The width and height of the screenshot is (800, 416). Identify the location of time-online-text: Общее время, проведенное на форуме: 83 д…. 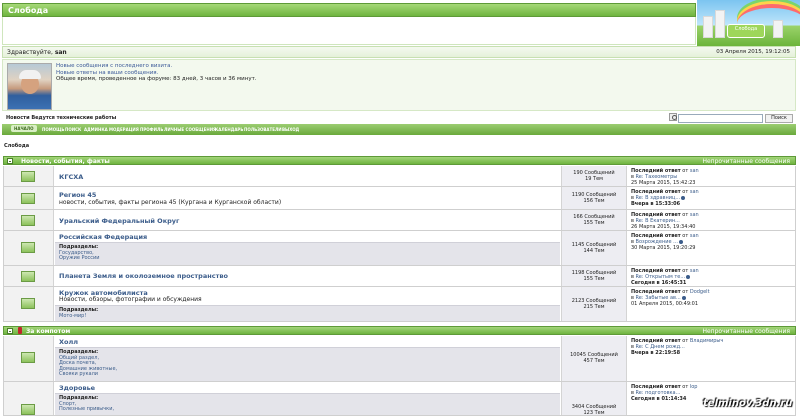
(156, 79).